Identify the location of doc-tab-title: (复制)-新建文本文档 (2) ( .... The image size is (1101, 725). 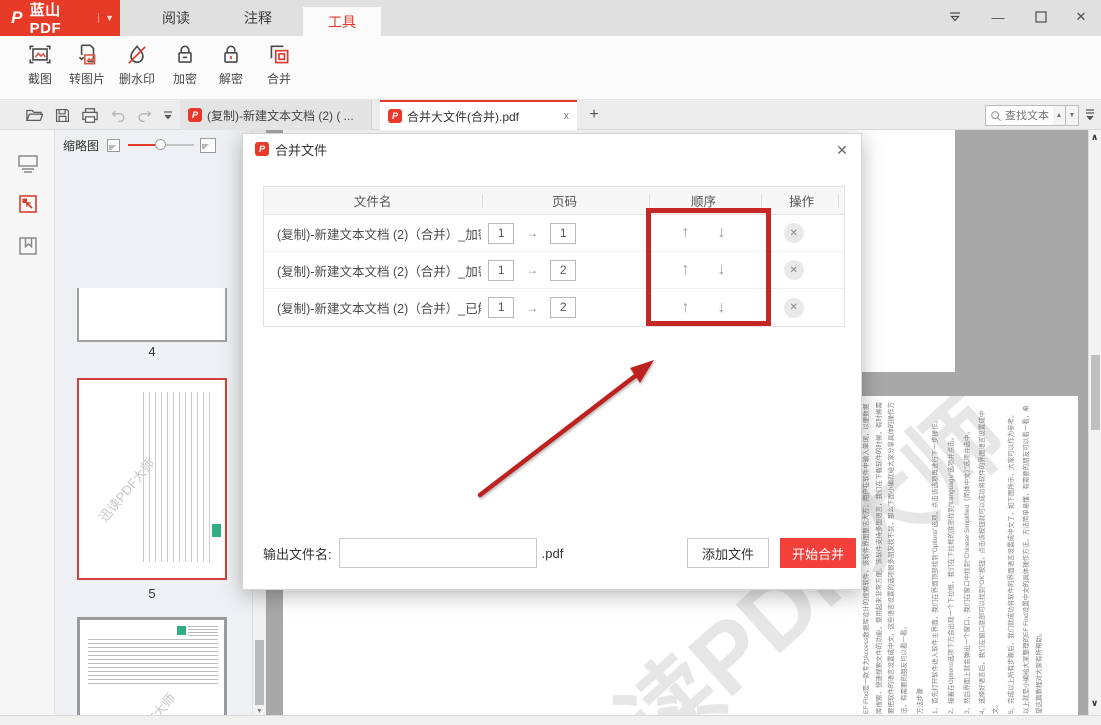
(280, 115).